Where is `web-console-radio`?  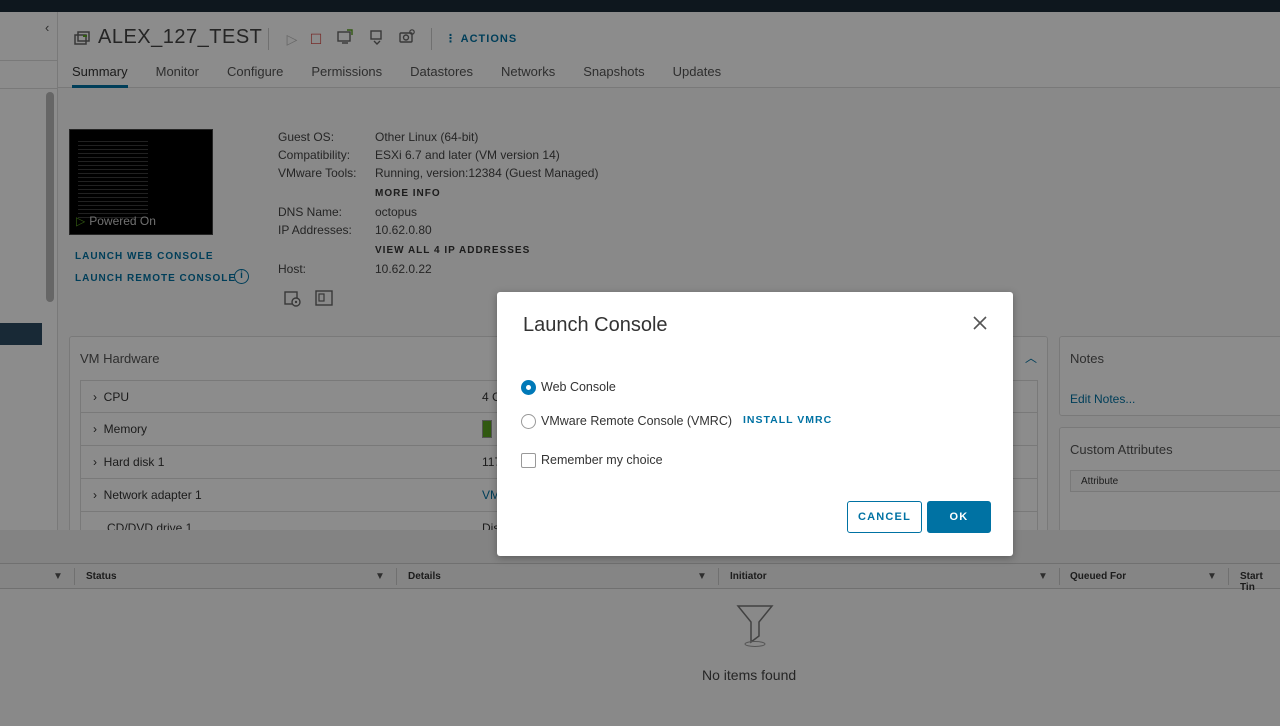
web-console-radio is located at coordinates (528, 387).